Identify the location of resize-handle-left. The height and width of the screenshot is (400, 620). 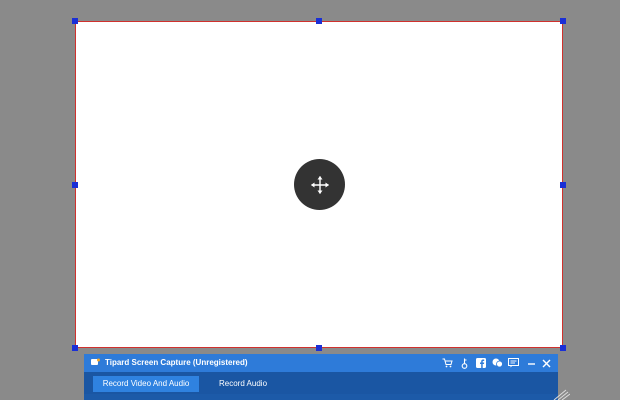
(75, 185).